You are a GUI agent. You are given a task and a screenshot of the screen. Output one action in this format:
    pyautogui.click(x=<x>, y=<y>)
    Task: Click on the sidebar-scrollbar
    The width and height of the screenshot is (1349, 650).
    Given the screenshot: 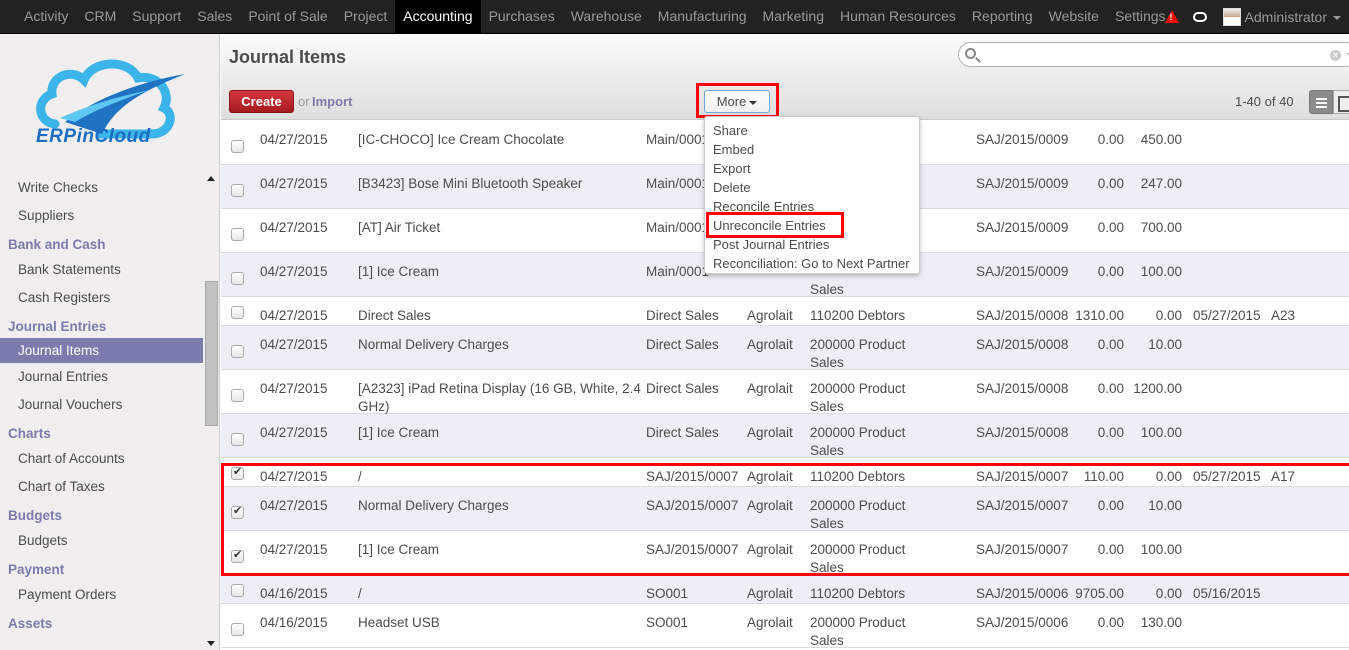 What is the action you would take?
    pyautogui.click(x=210, y=412)
    